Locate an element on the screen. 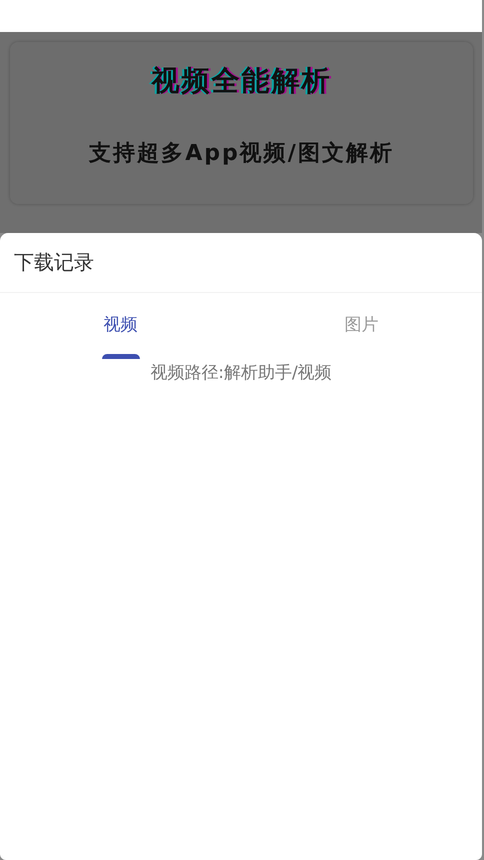 The image size is (484, 860). sheet-title: 下载记录 is located at coordinates (54, 262).